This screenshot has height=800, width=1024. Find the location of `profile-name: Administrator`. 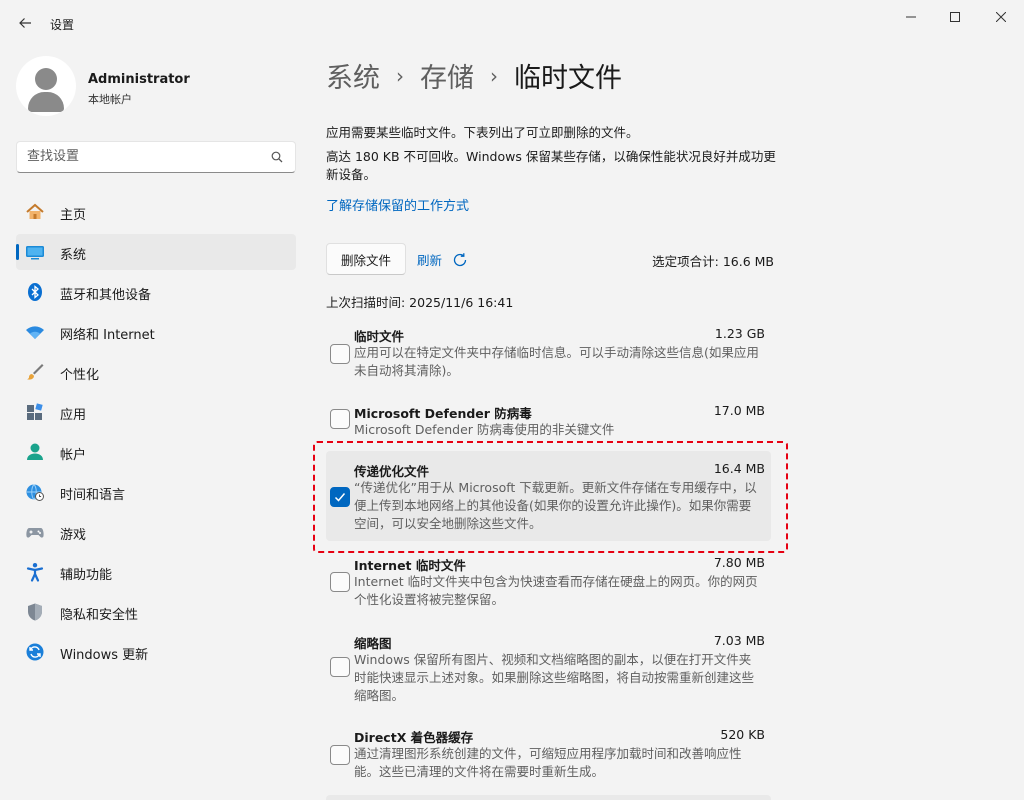

profile-name: Administrator is located at coordinates (139, 79).